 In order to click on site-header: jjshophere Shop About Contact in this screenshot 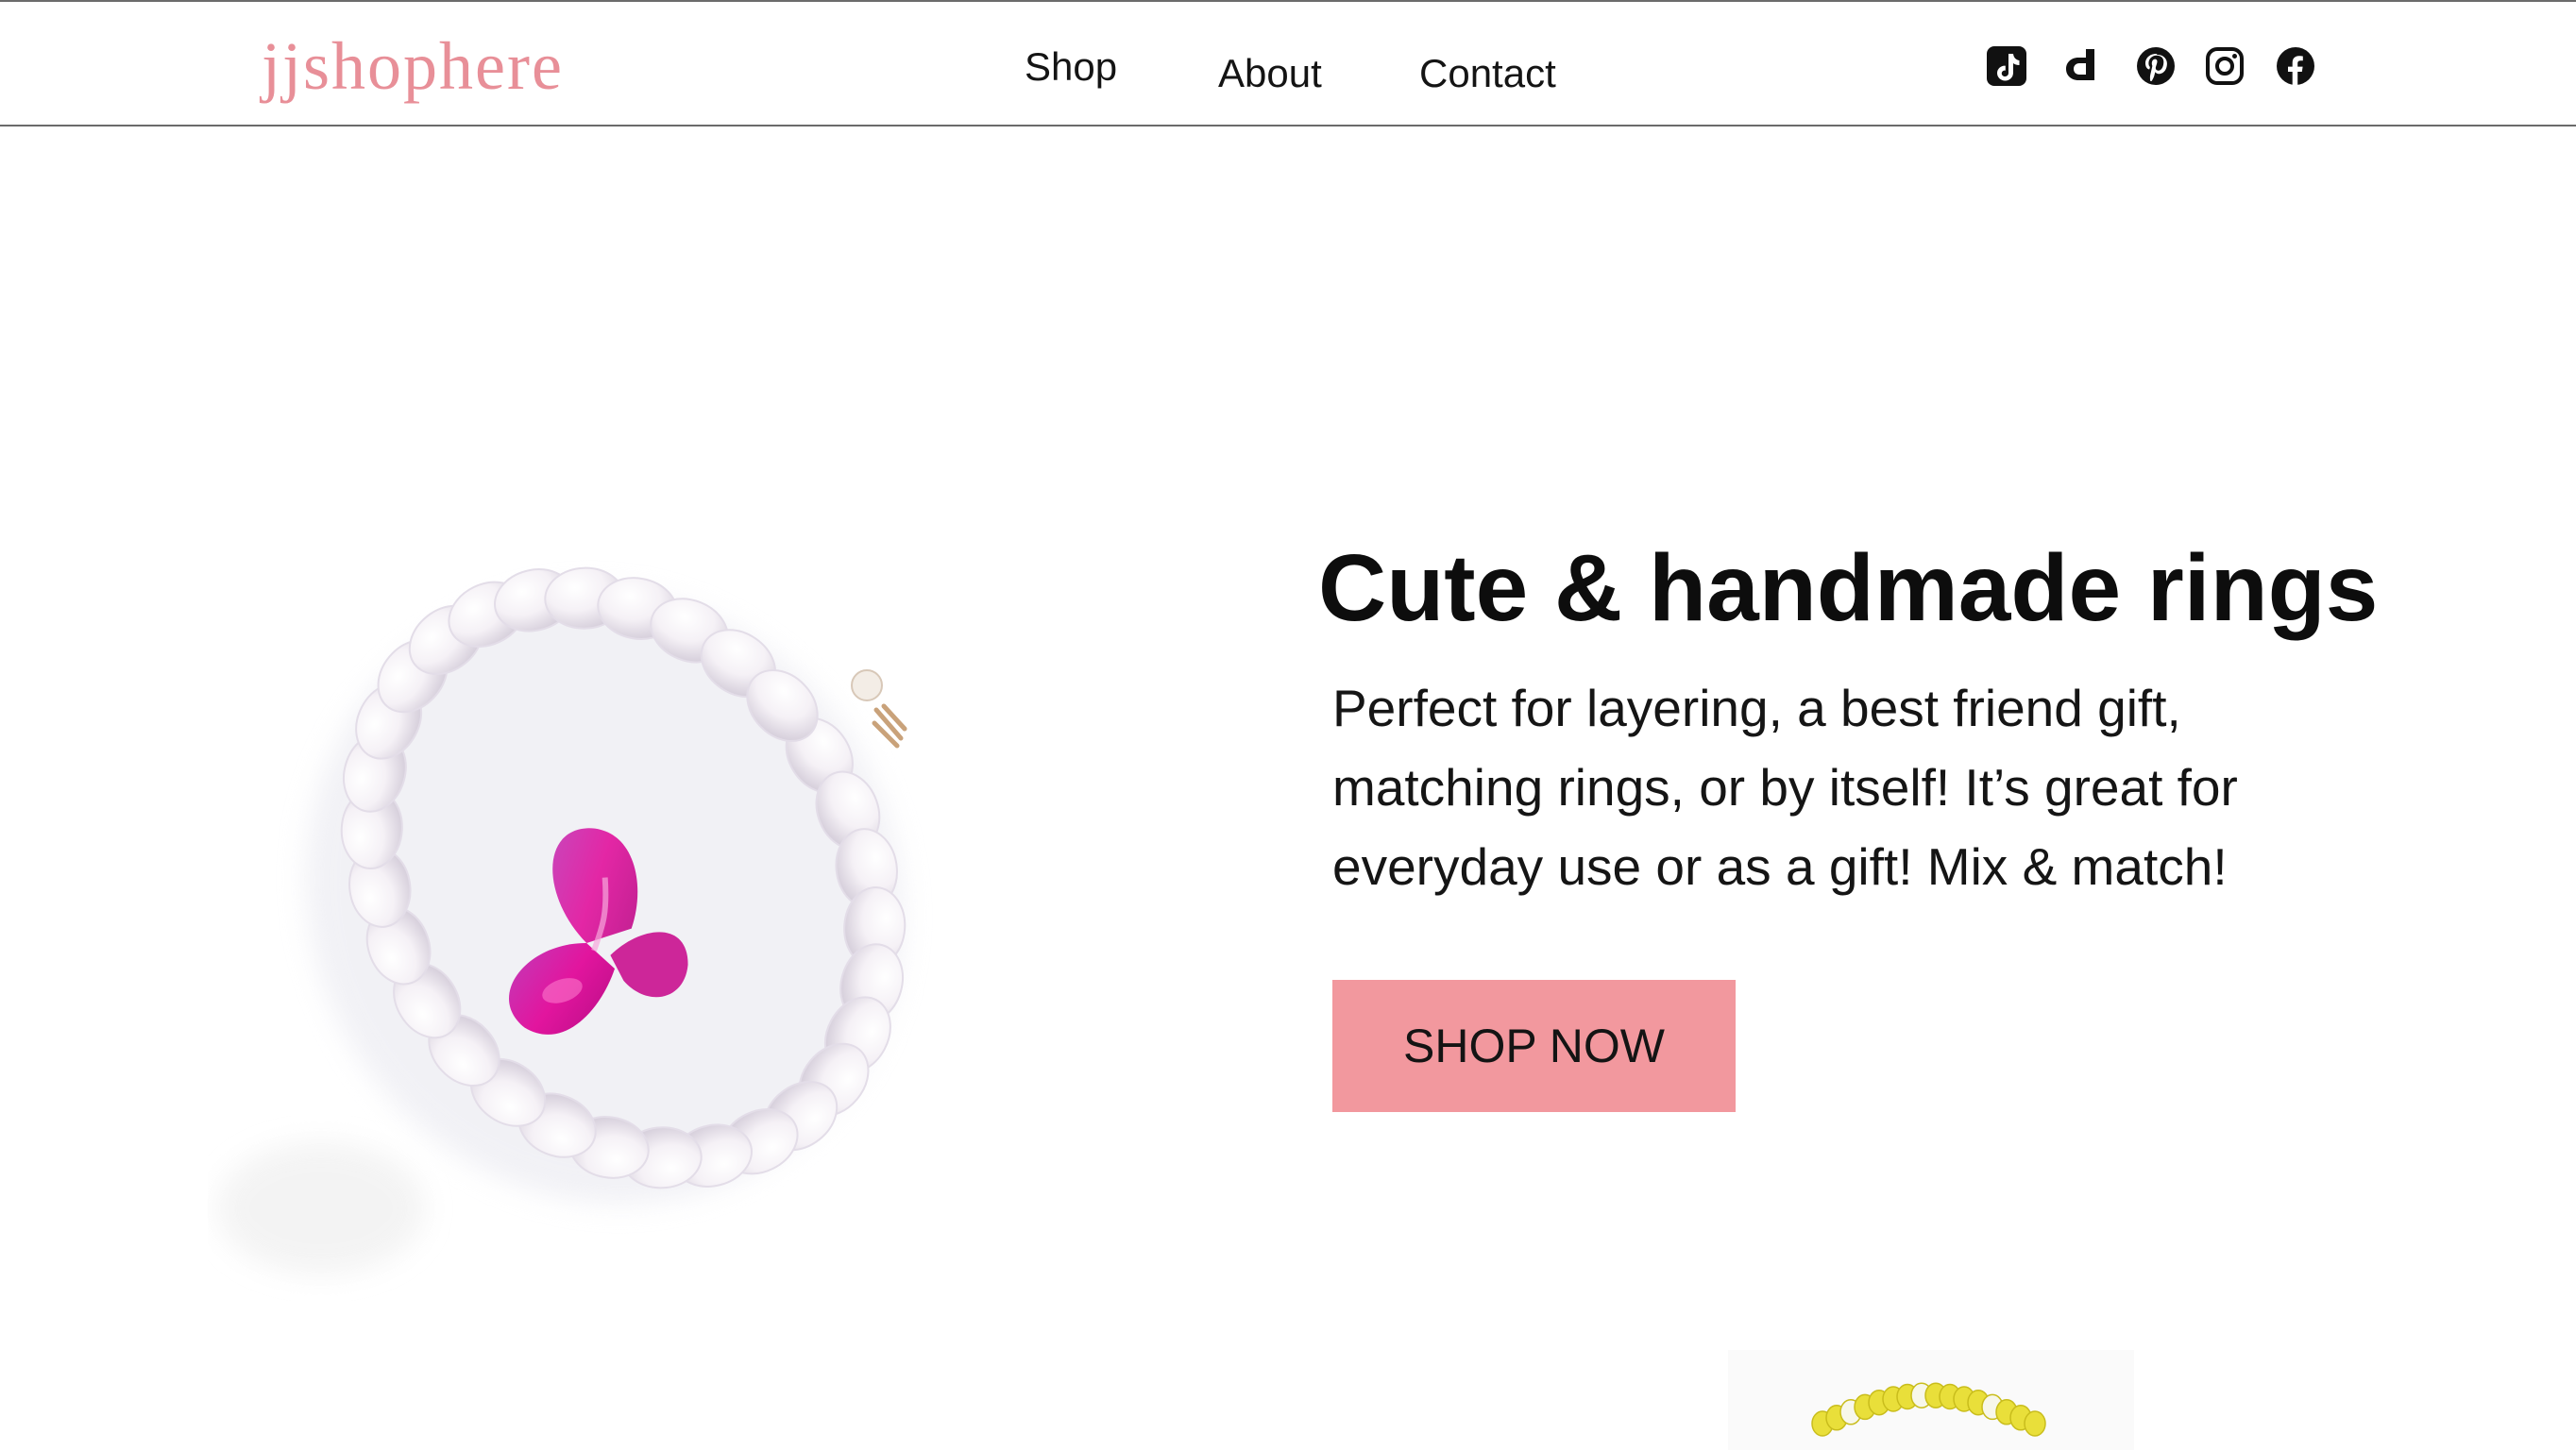, I will do `click(1288, 63)`.